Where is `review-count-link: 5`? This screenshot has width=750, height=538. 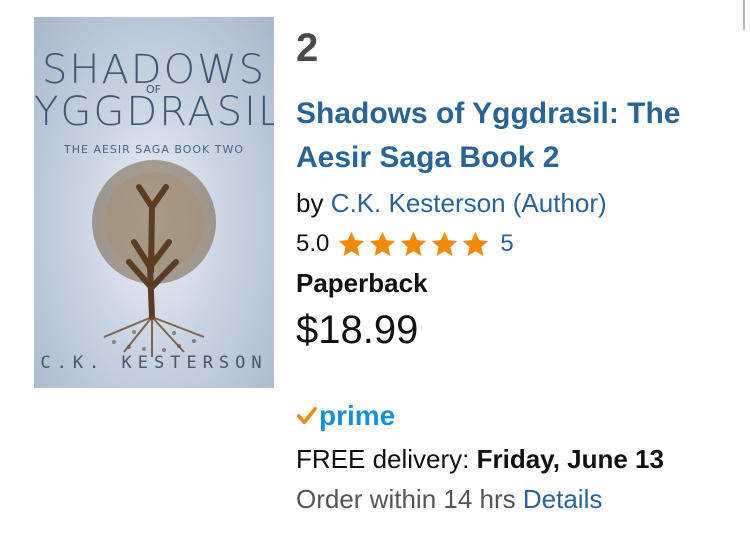
review-count-link: 5 is located at coordinates (506, 244).